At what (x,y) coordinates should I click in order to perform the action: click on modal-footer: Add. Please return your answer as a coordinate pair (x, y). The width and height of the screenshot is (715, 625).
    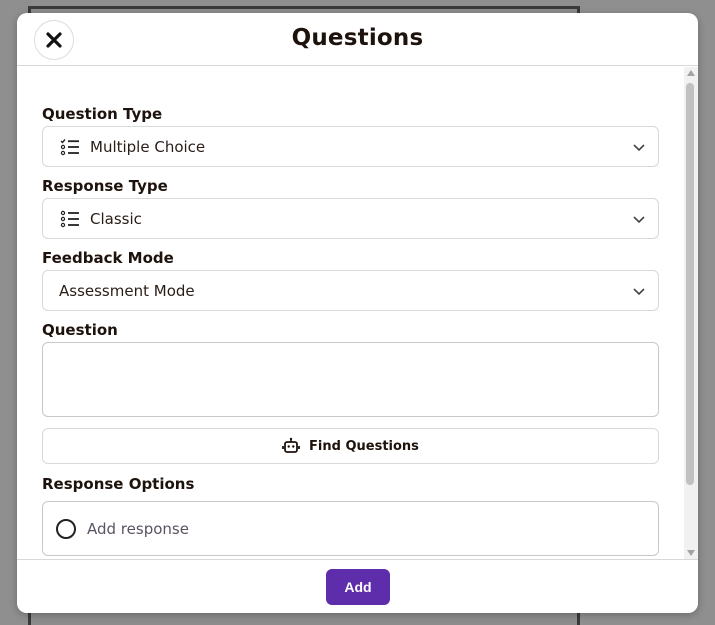
    Looking at the image, I should click on (357, 586).